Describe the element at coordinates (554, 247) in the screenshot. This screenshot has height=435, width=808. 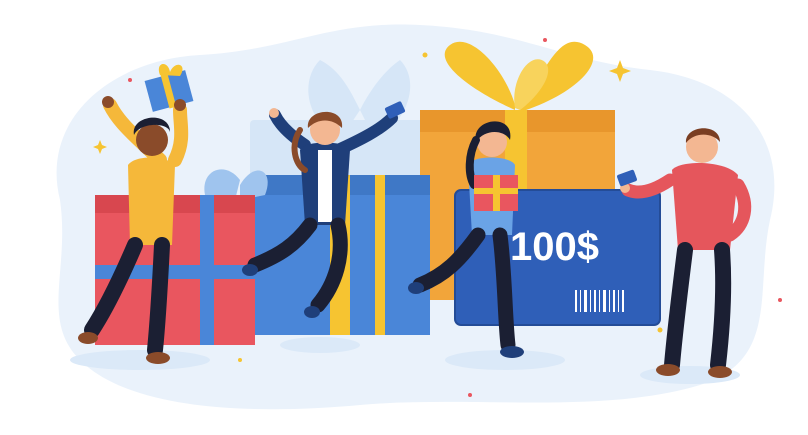
I see `gift-card-amount: 100$` at that location.